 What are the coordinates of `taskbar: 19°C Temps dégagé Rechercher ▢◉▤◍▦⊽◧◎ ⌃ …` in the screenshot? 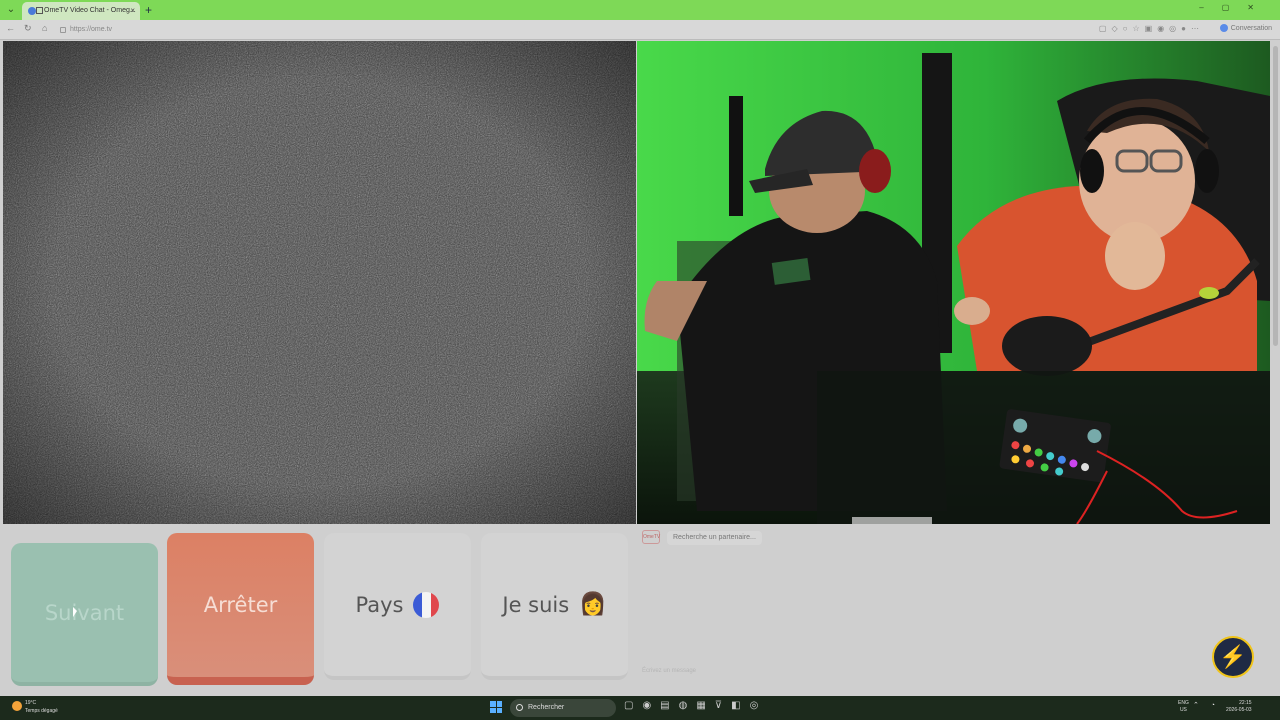 It's located at (640, 708).